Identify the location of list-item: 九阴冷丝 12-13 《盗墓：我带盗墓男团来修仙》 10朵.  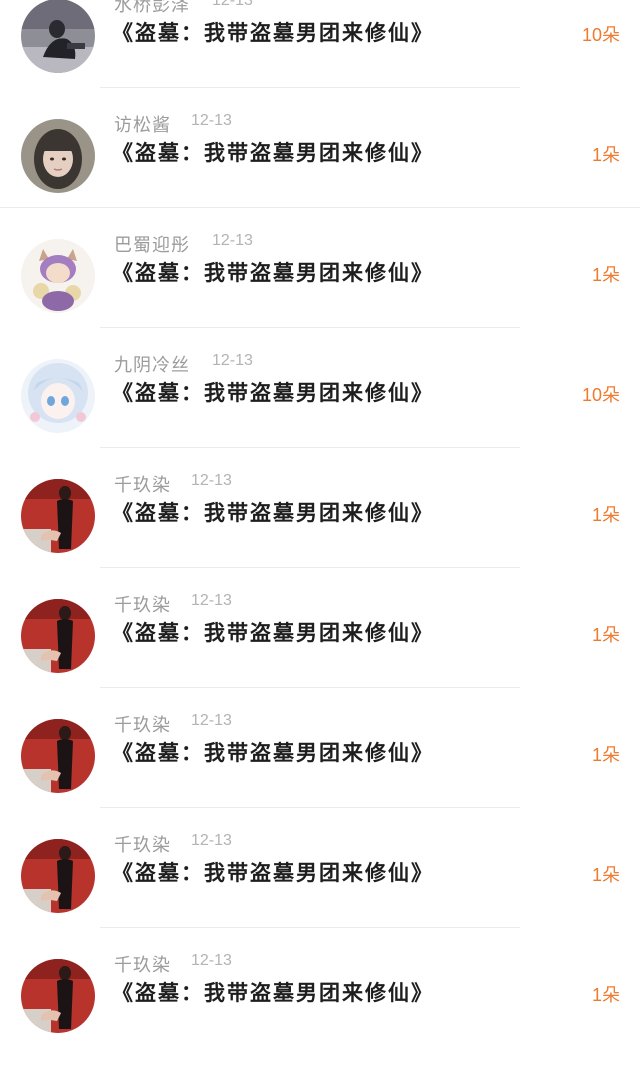
(320, 416).